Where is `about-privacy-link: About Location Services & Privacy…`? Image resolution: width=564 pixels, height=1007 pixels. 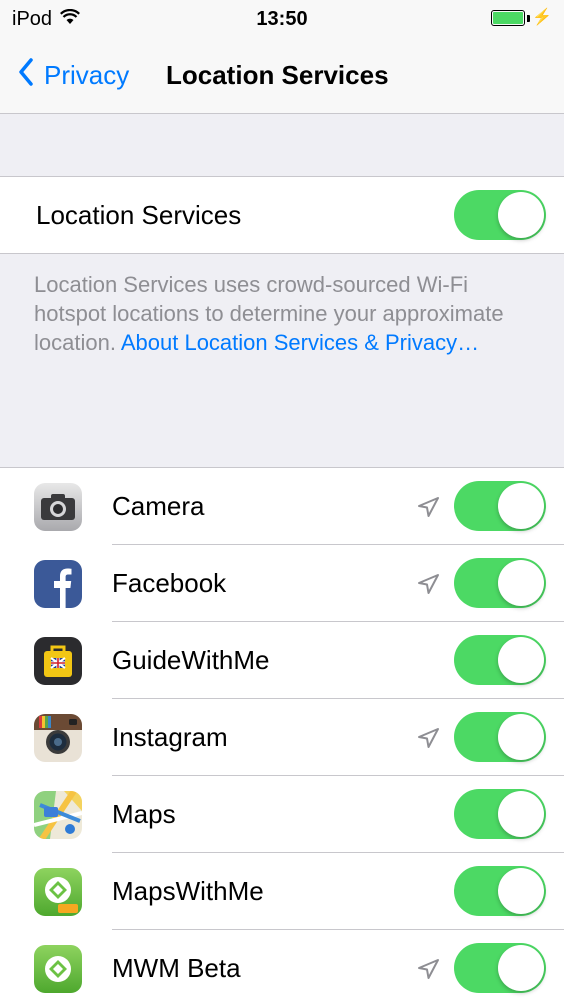 about-privacy-link: About Location Services & Privacy… is located at coordinates (300, 342).